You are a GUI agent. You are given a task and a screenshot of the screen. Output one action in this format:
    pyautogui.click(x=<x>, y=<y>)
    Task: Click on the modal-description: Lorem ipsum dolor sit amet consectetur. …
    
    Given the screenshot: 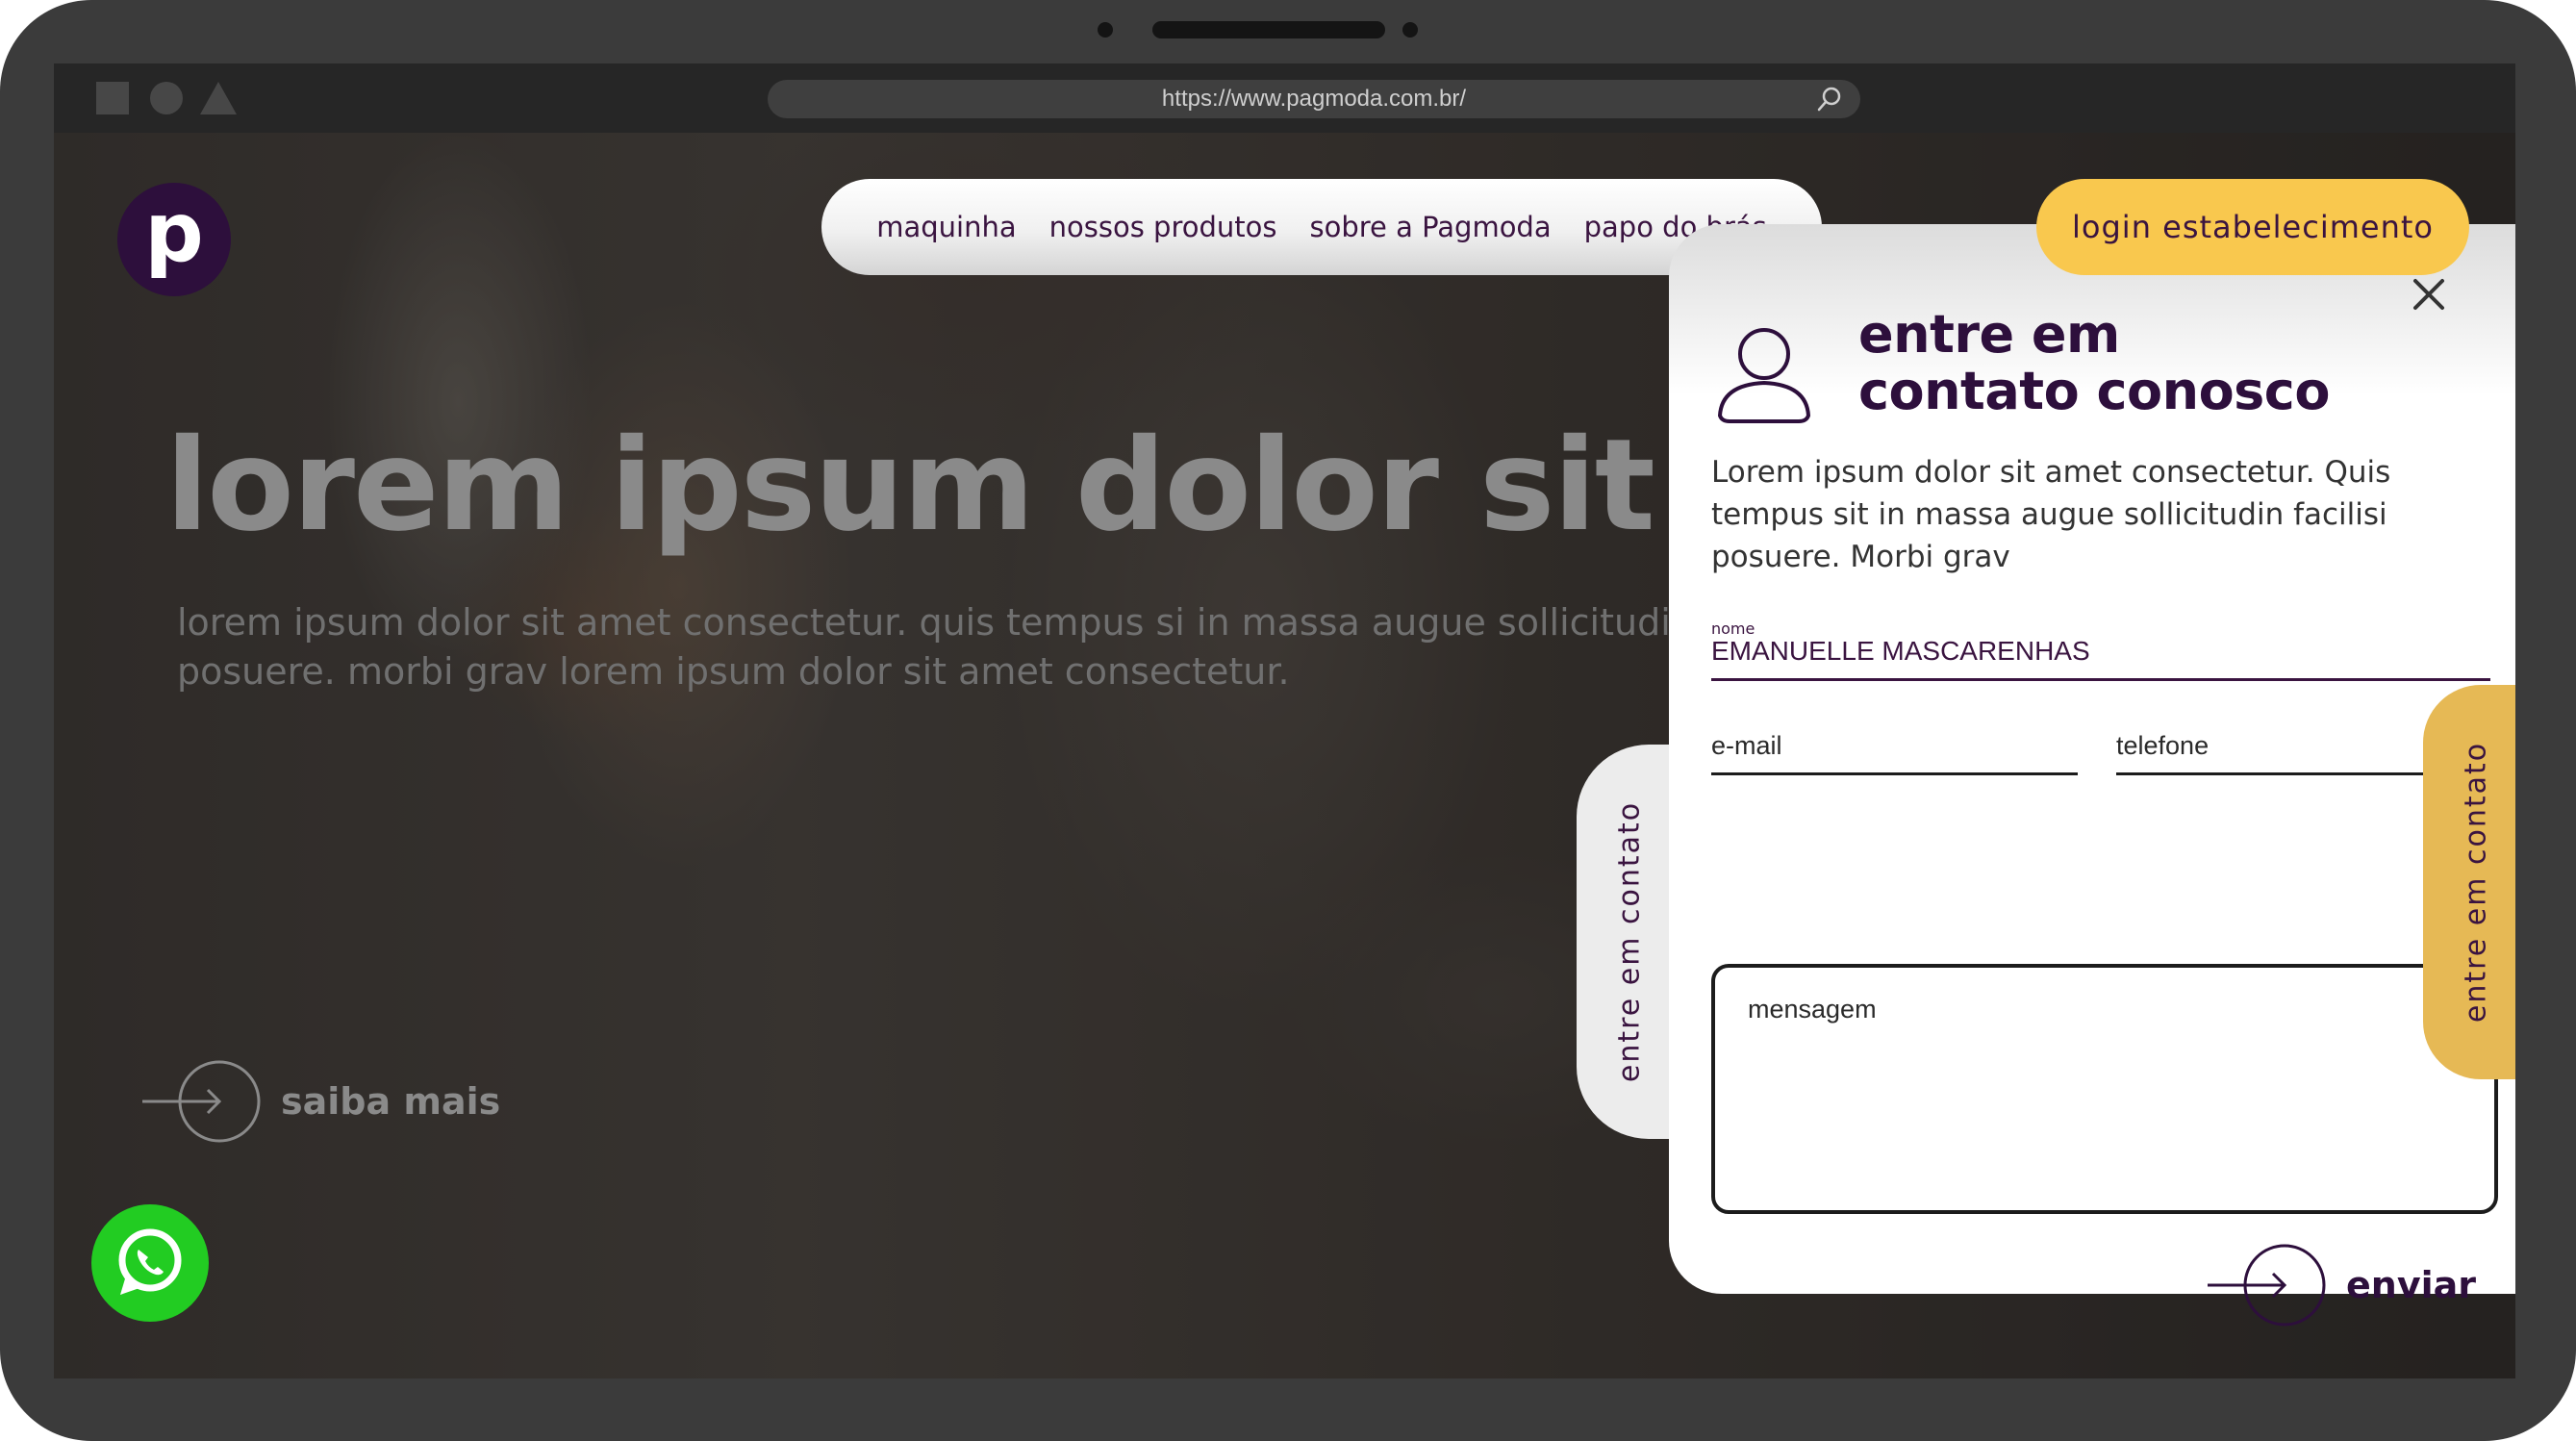 What is the action you would take?
    pyautogui.click(x=2051, y=514)
    